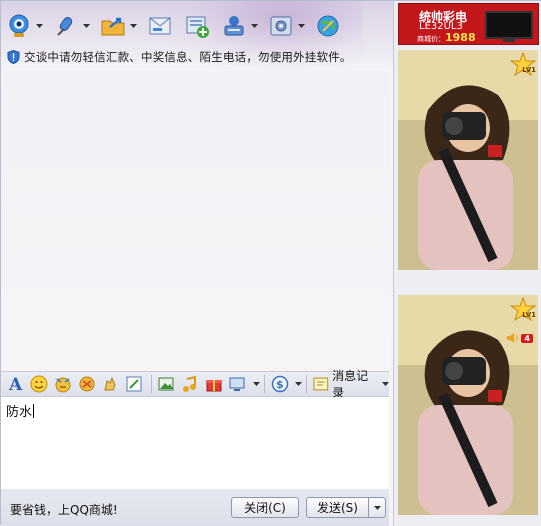  I want to click on payment-icon: $, so click(280, 384).